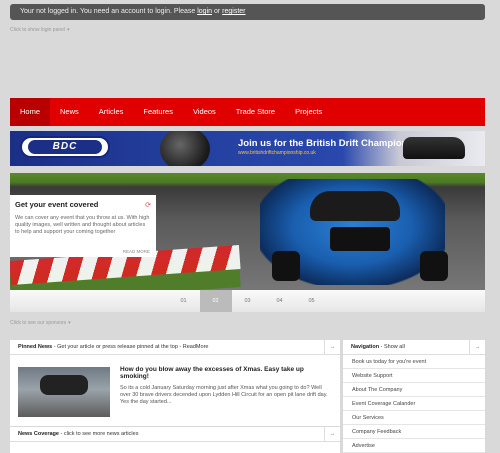  What do you see at coordinates (148, 205) in the screenshot?
I see `refresh-icon: ⟳` at bounding box center [148, 205].